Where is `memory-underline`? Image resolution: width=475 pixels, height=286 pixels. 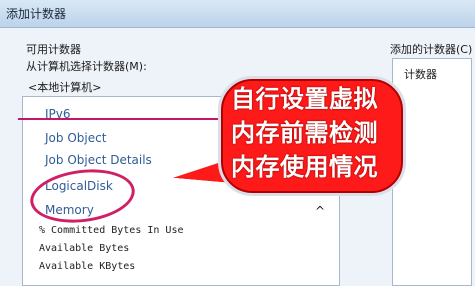 memory-underline is located at coordinates (118, 119).